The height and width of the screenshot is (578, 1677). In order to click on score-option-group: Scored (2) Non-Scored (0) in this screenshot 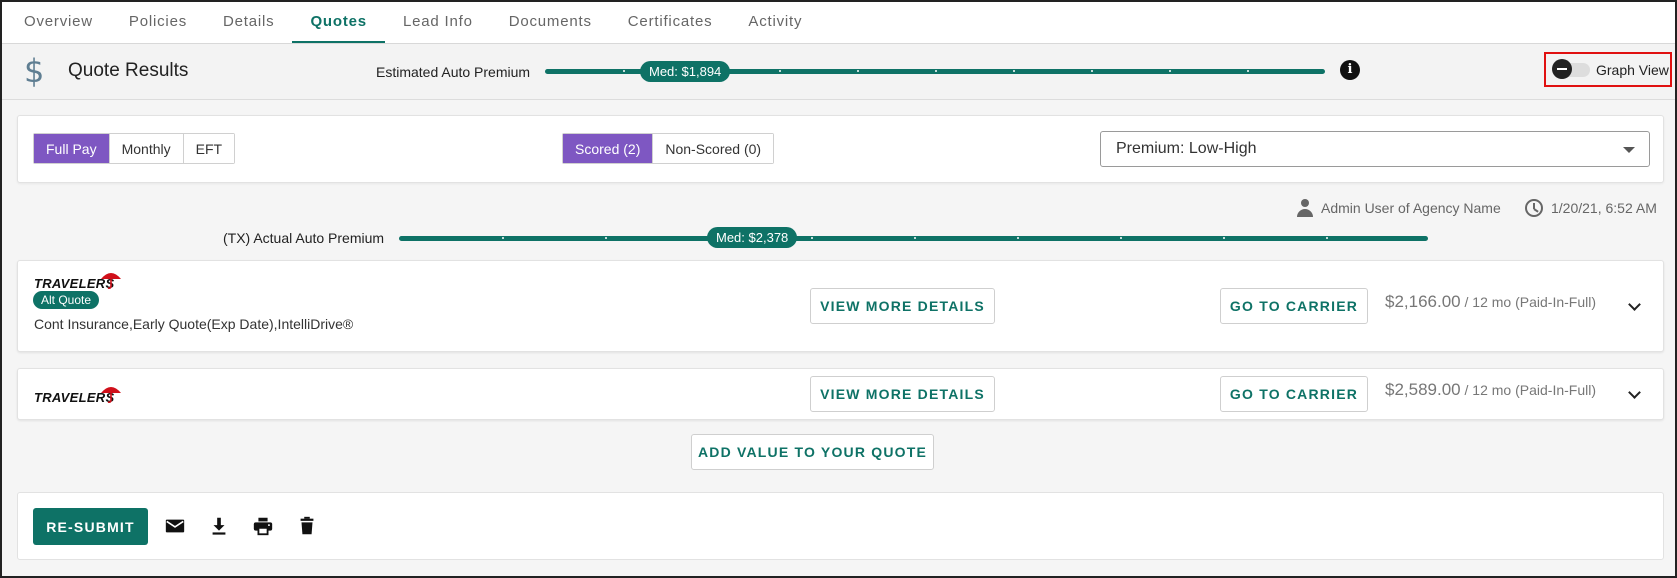, I will do `click(668, 148)`.